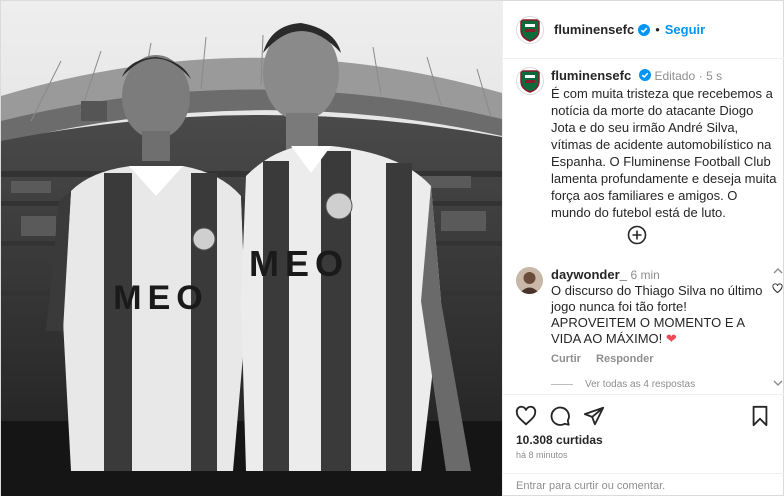  What do you see at coordinates (685, 29) in the screenshot?
I see `follow-button: Seguir` at bounding box center [685, 29].